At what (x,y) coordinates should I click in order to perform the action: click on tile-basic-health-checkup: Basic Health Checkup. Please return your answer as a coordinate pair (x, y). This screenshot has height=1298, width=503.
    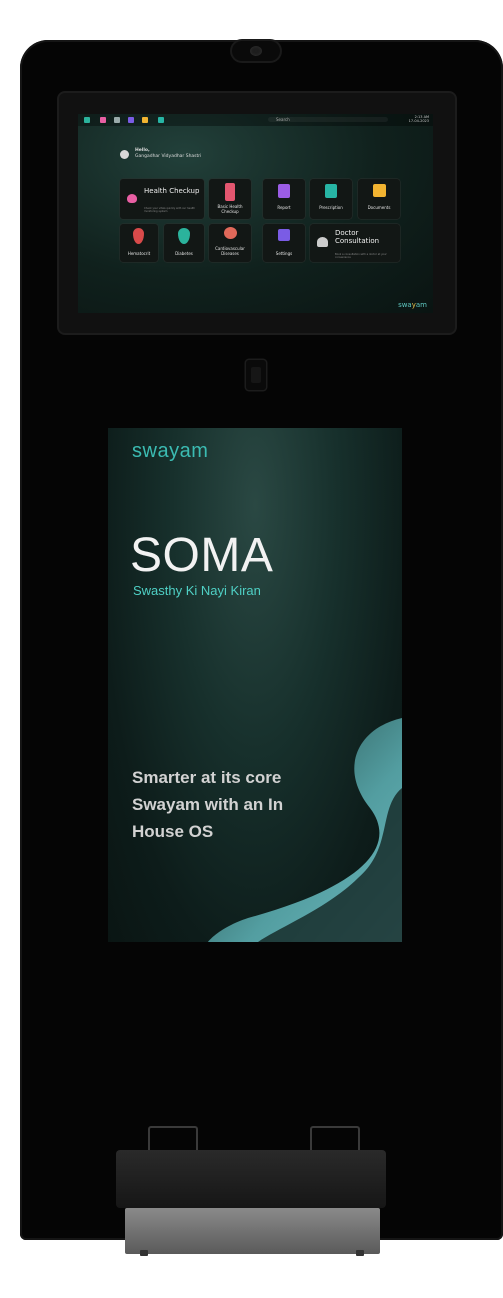
    Looking at the image, I should click on (230, 199).